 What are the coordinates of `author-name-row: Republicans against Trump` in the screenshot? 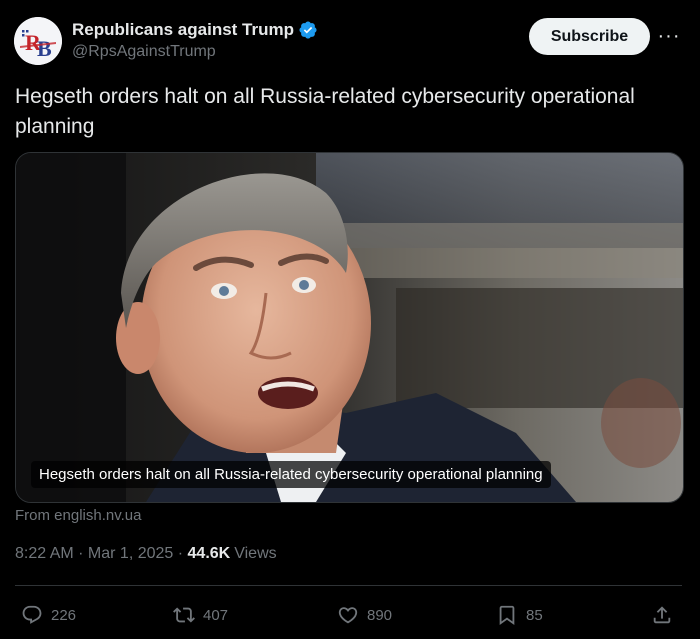 It's located at (195, 30).